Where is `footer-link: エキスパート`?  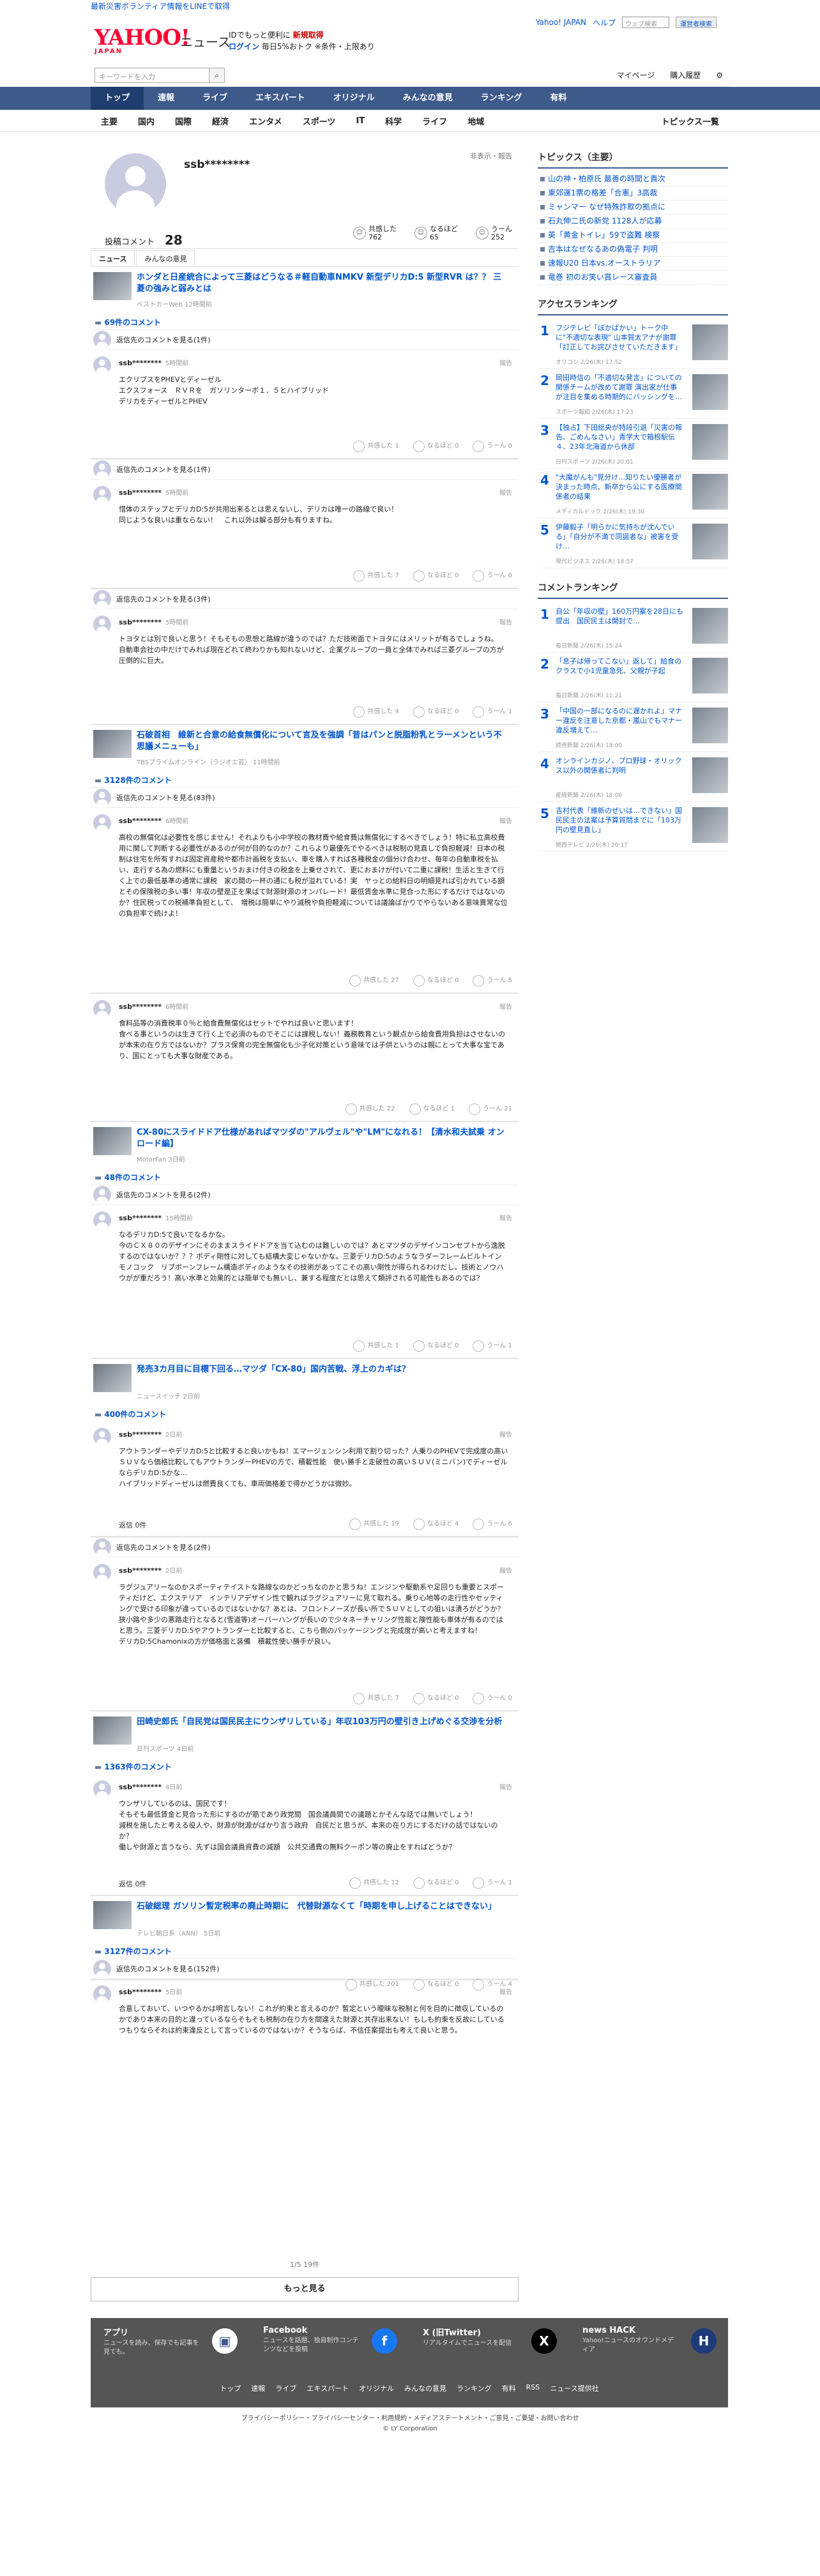 footer-link: エキスパート is located at coordinates (328, 2388).